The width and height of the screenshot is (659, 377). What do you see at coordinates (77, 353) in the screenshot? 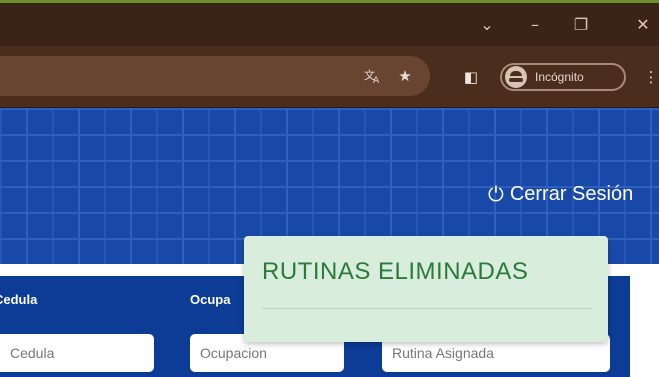
I see `cedula-input: Cedula` at bounding box center [77, 353].